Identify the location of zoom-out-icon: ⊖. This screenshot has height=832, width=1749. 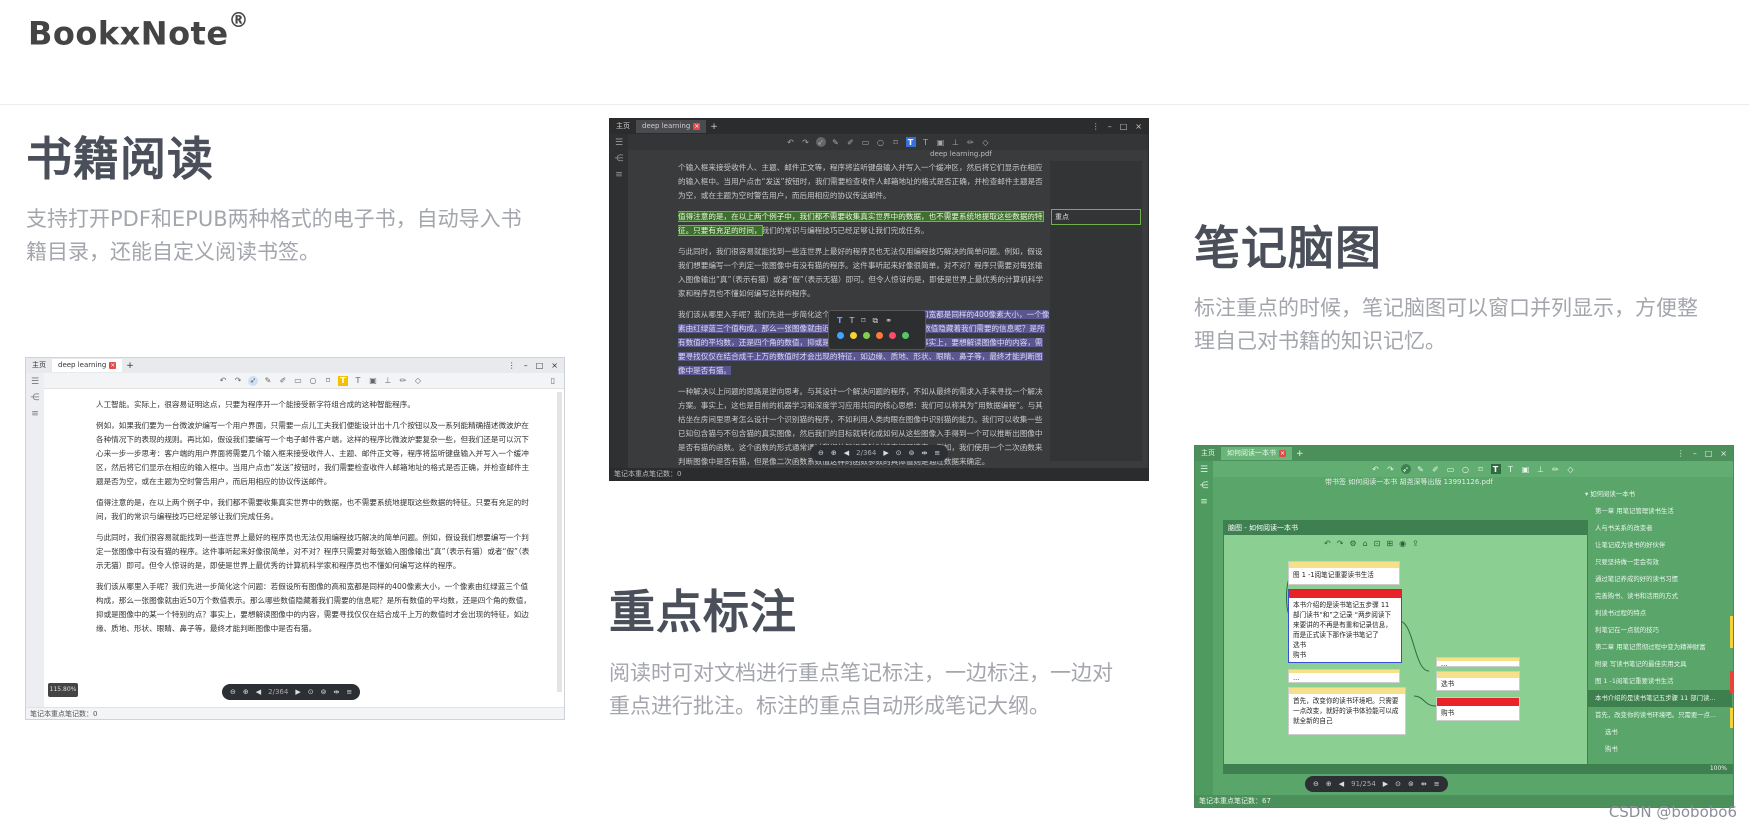
(1316, 784).